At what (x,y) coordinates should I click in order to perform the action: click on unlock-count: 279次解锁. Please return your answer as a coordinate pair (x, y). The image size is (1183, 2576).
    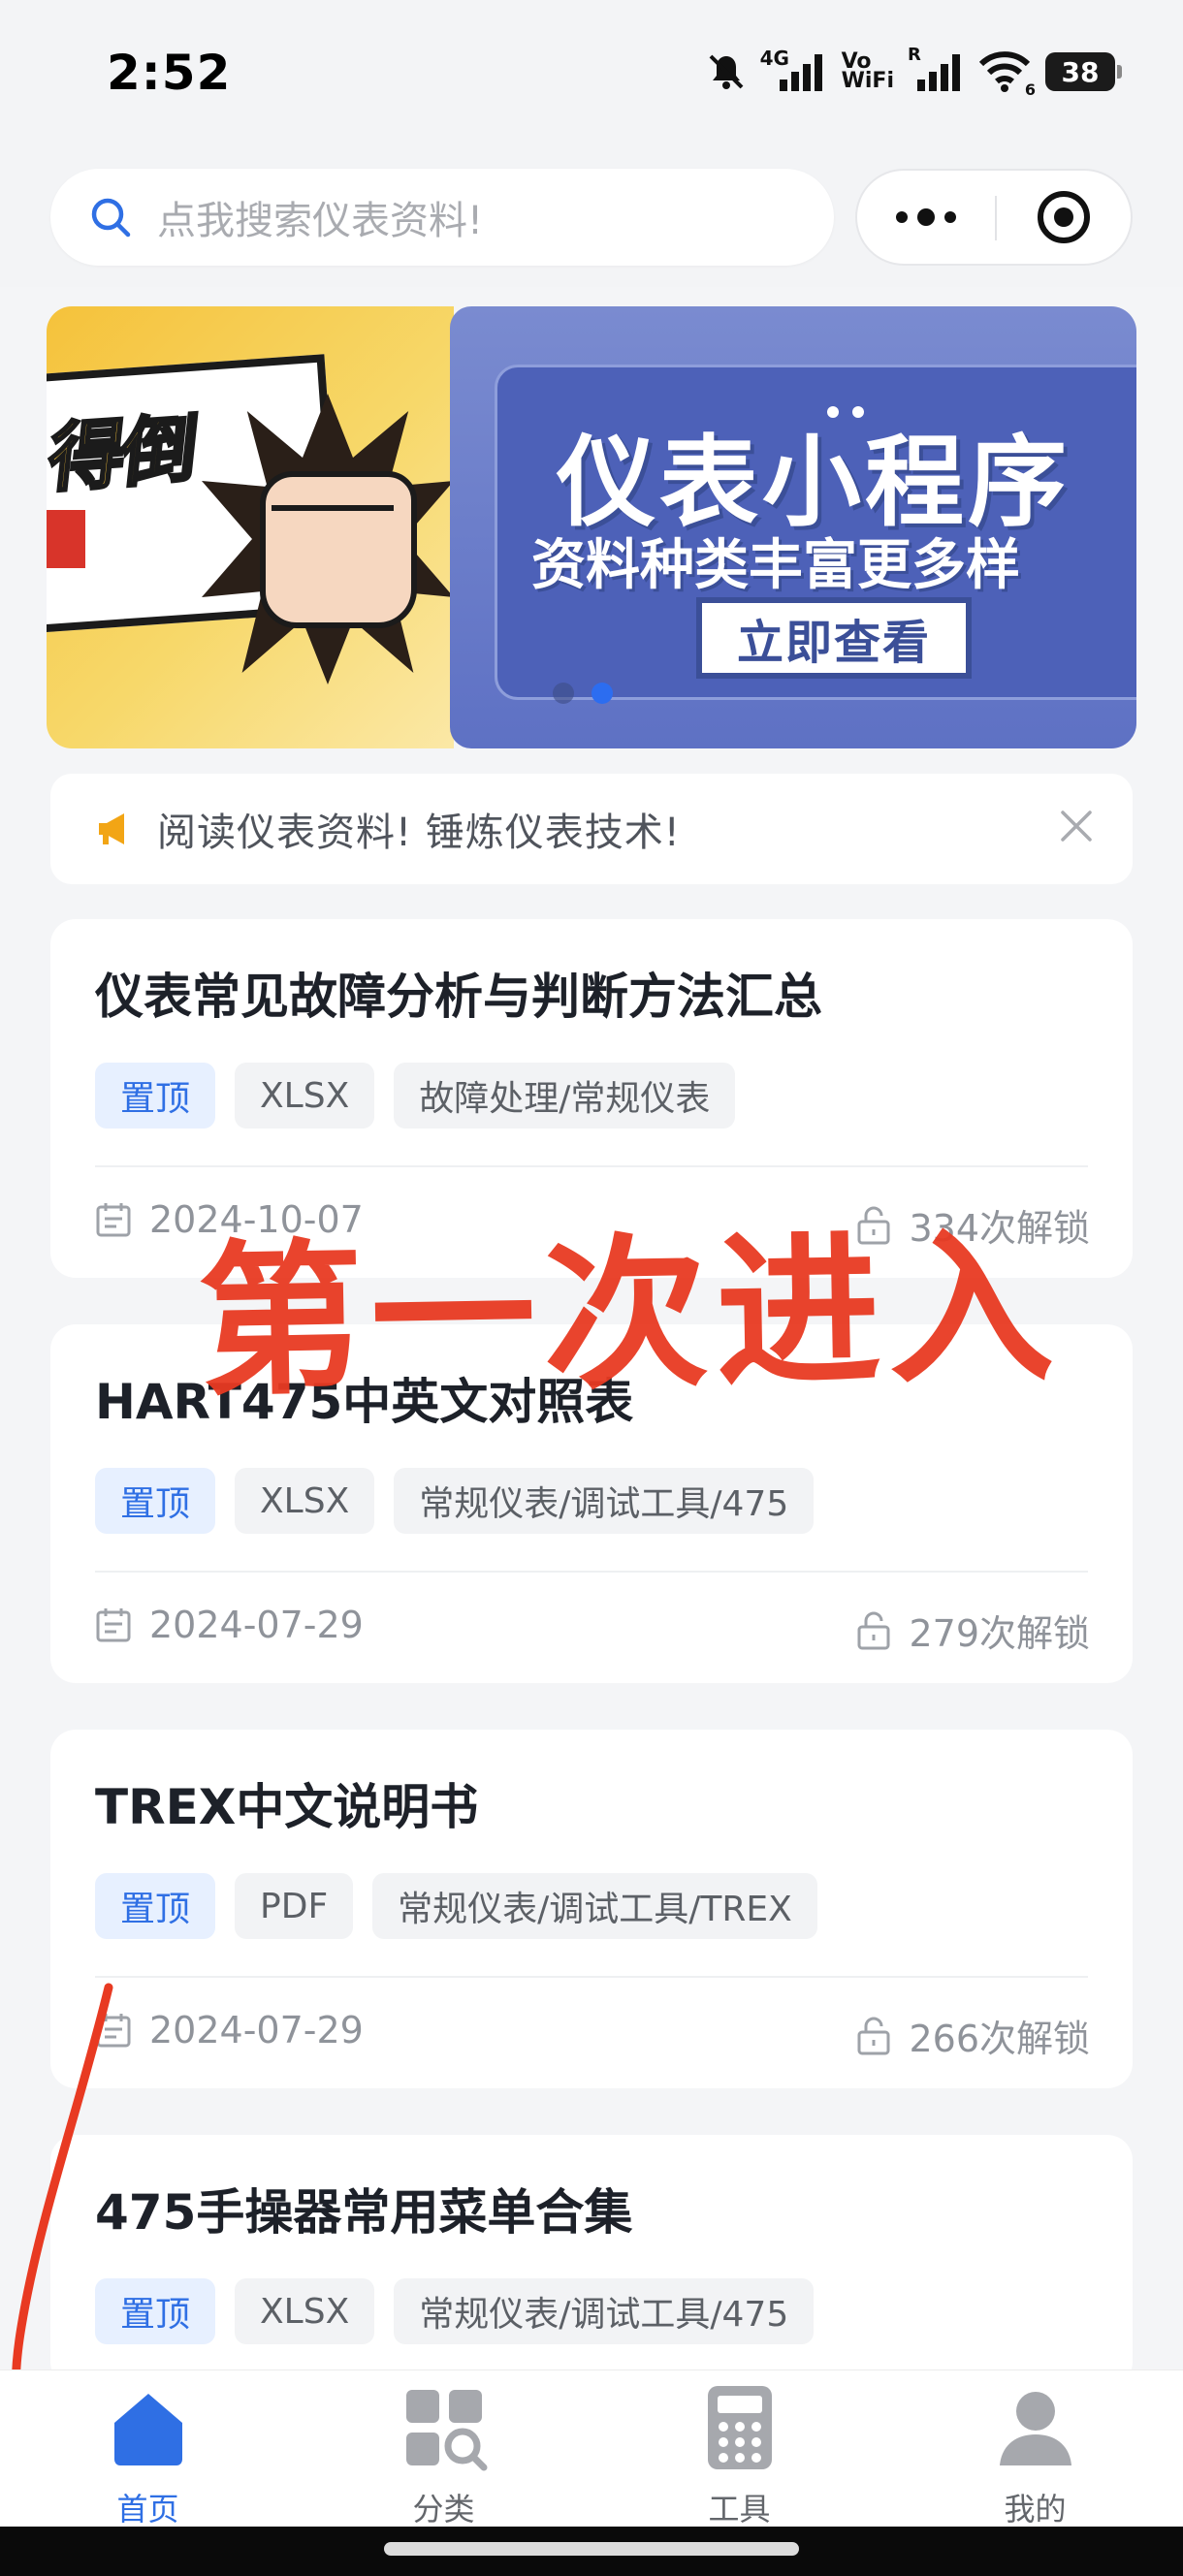
    Looking at the image, I should click on (973, 1630).